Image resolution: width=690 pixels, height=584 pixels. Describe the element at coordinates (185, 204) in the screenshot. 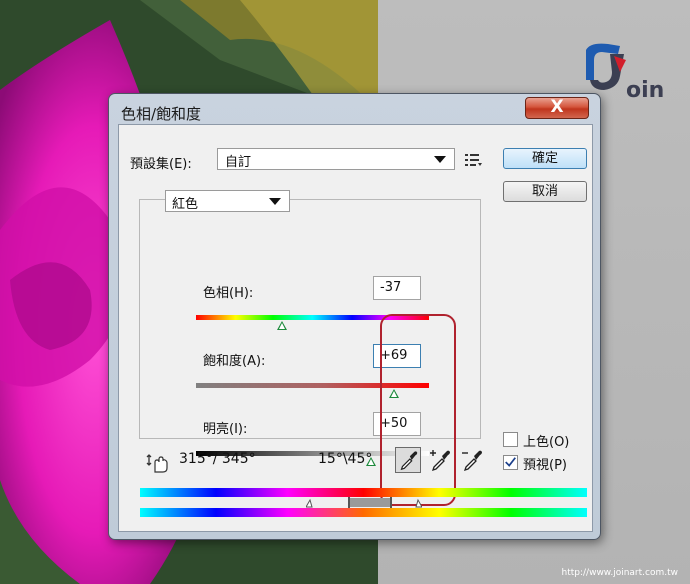

I see `channel-value: 紅色` at that location.